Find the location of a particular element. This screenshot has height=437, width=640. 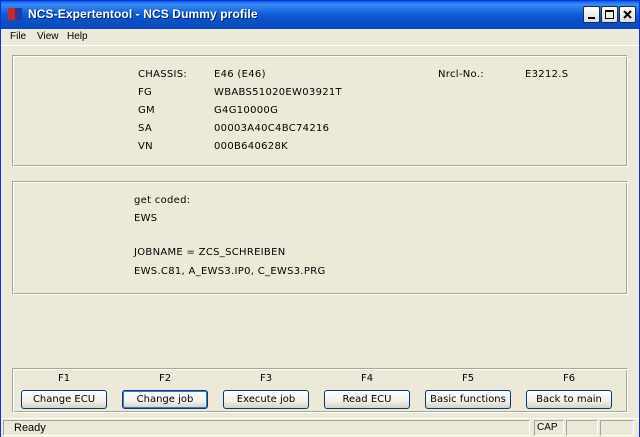

read-ecu-button: Read ECU is located at coordinates (367, 399).